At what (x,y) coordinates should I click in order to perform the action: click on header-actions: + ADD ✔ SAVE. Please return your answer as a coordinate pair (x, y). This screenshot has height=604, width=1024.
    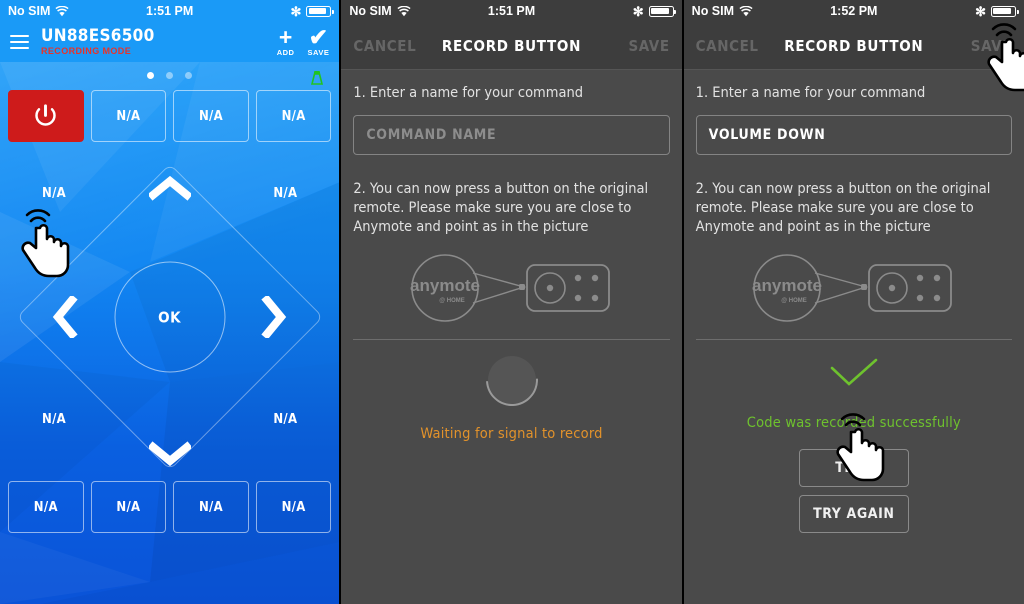
    Looking at the image, I should click on (303, 41).